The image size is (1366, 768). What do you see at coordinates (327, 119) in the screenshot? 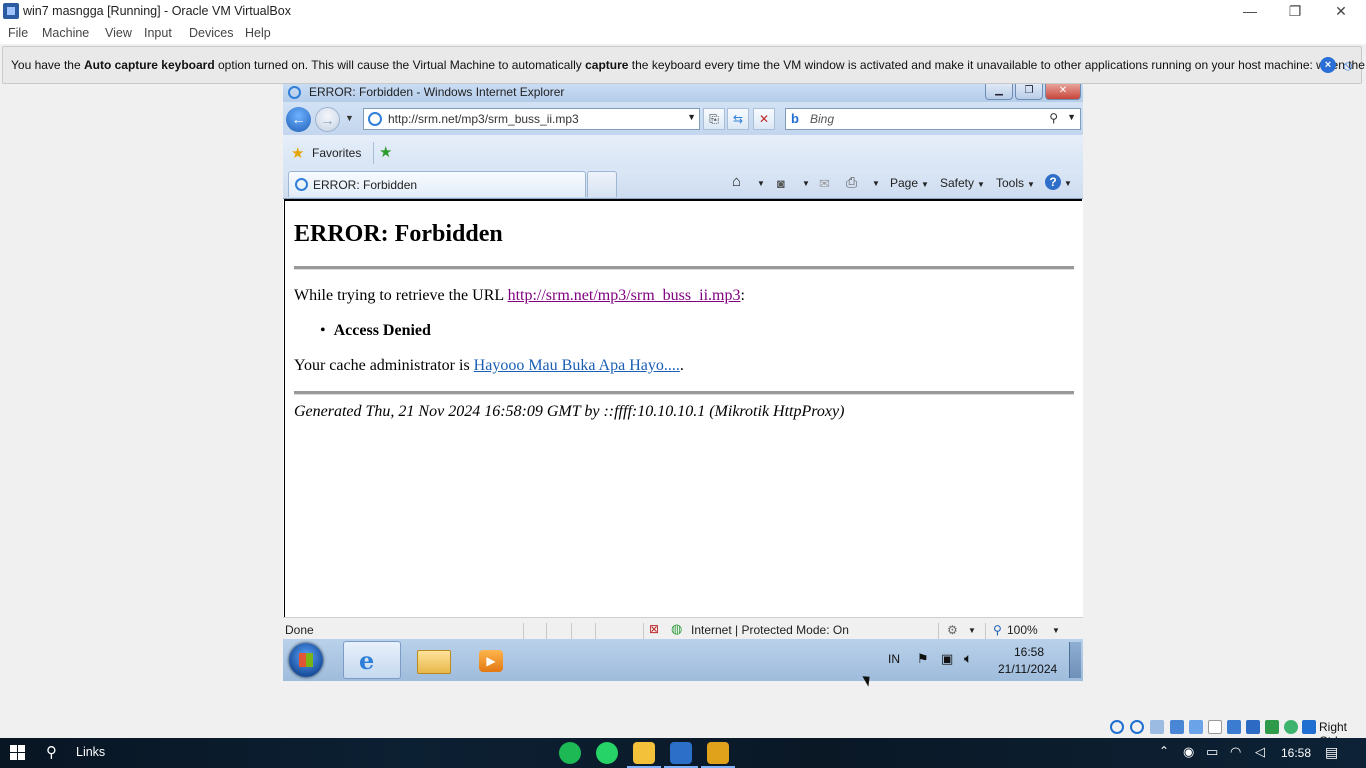
I see `forward-button: →` at bounding box center [327, 119].